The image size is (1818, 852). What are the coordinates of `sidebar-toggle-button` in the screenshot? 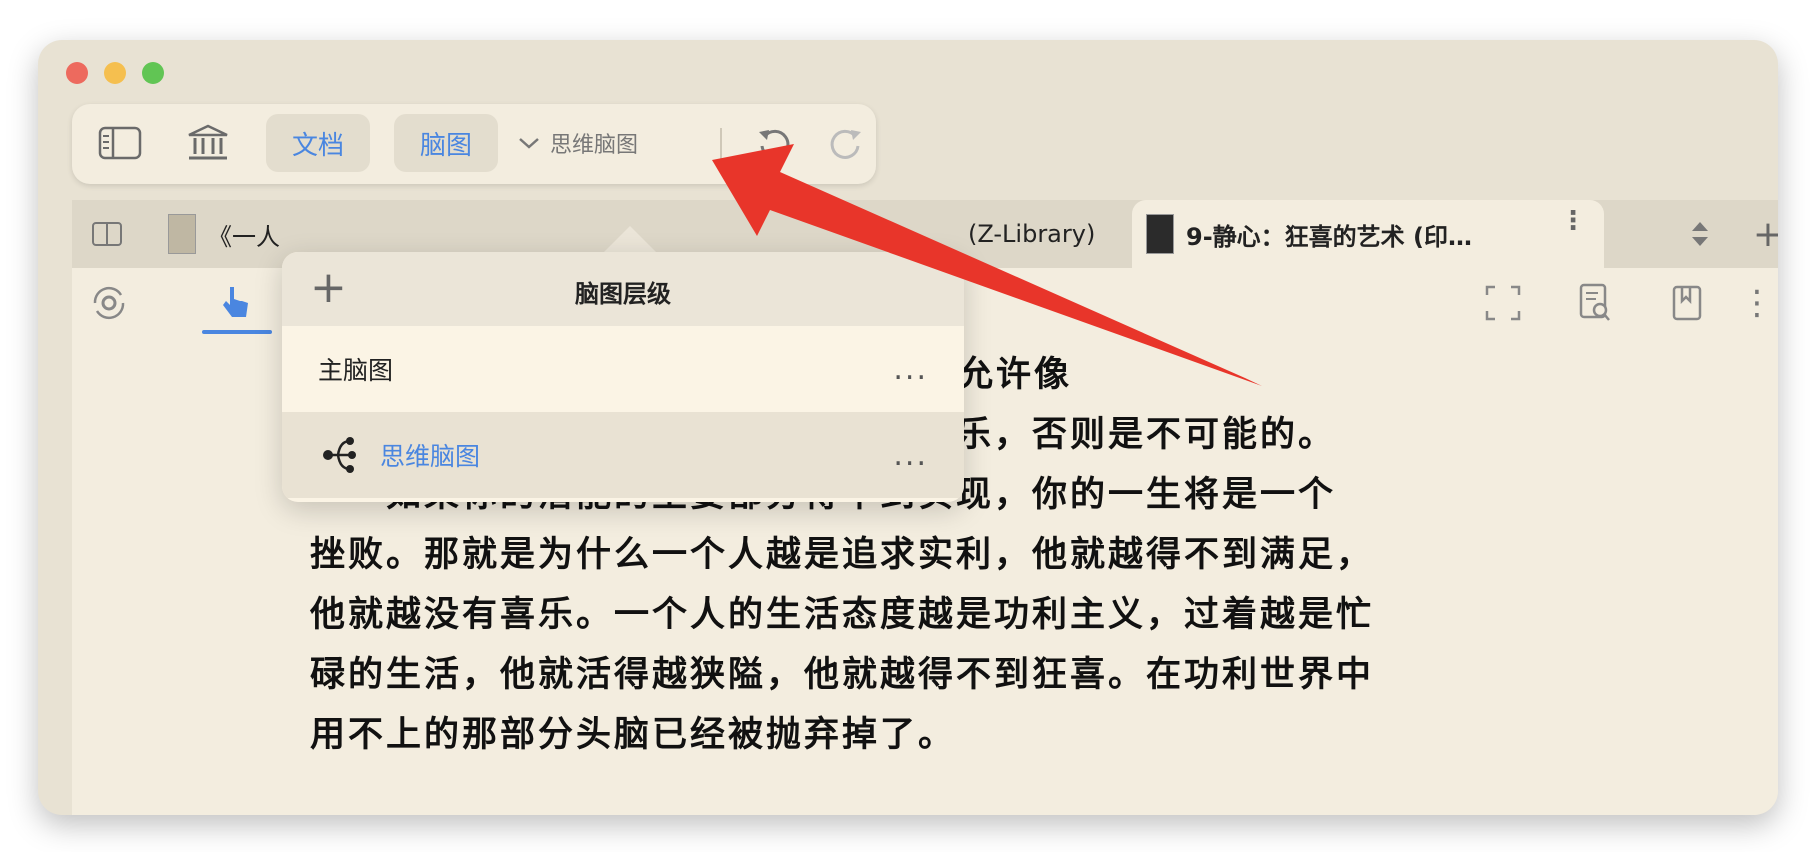 It's located at (120, 143).